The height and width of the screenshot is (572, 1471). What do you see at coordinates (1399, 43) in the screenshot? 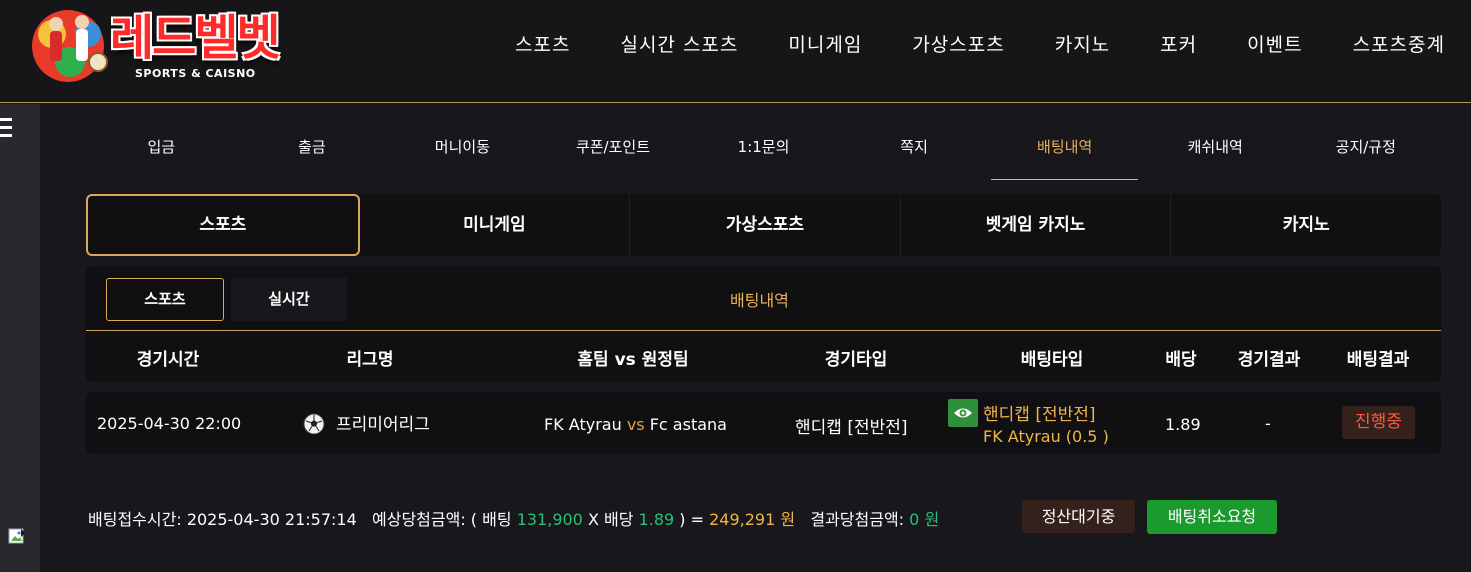
I see `nav-sports-broadcast: 스포츠중계` at bounding box center [1399, 43].